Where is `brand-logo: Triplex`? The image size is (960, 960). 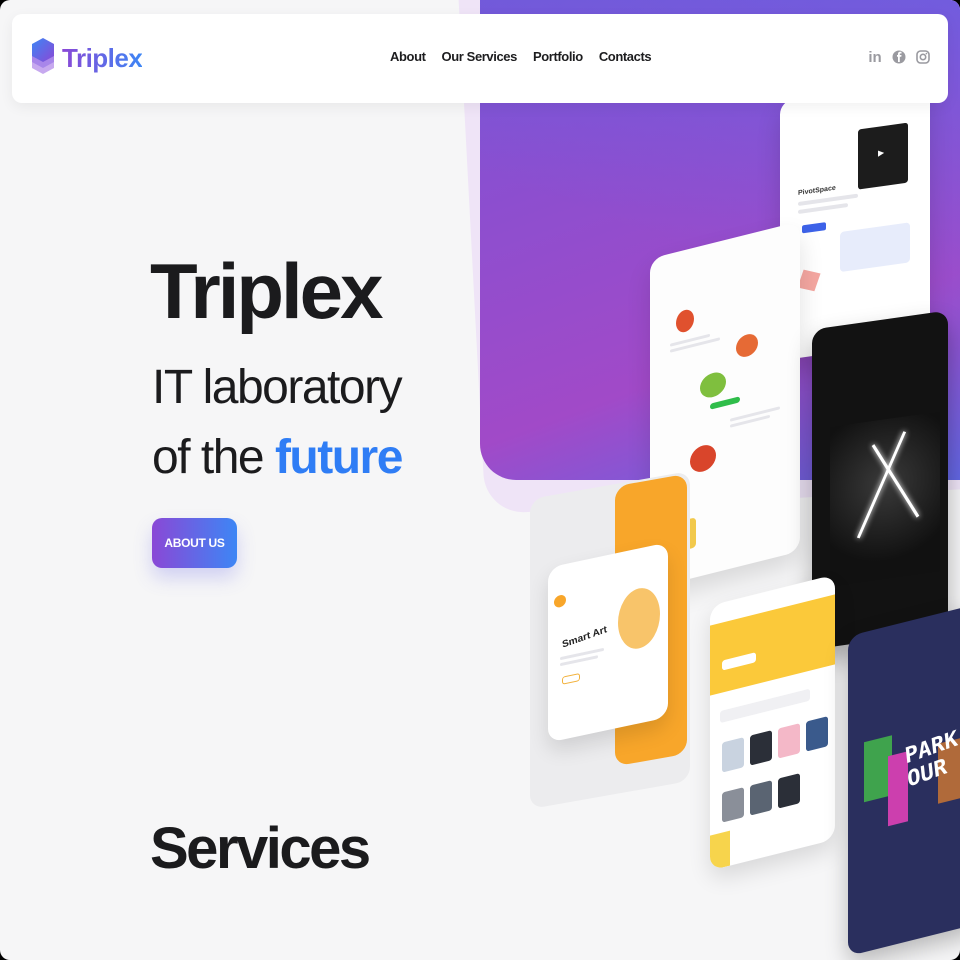
brand-logo: Triplex is located at coordinates (86, 58).